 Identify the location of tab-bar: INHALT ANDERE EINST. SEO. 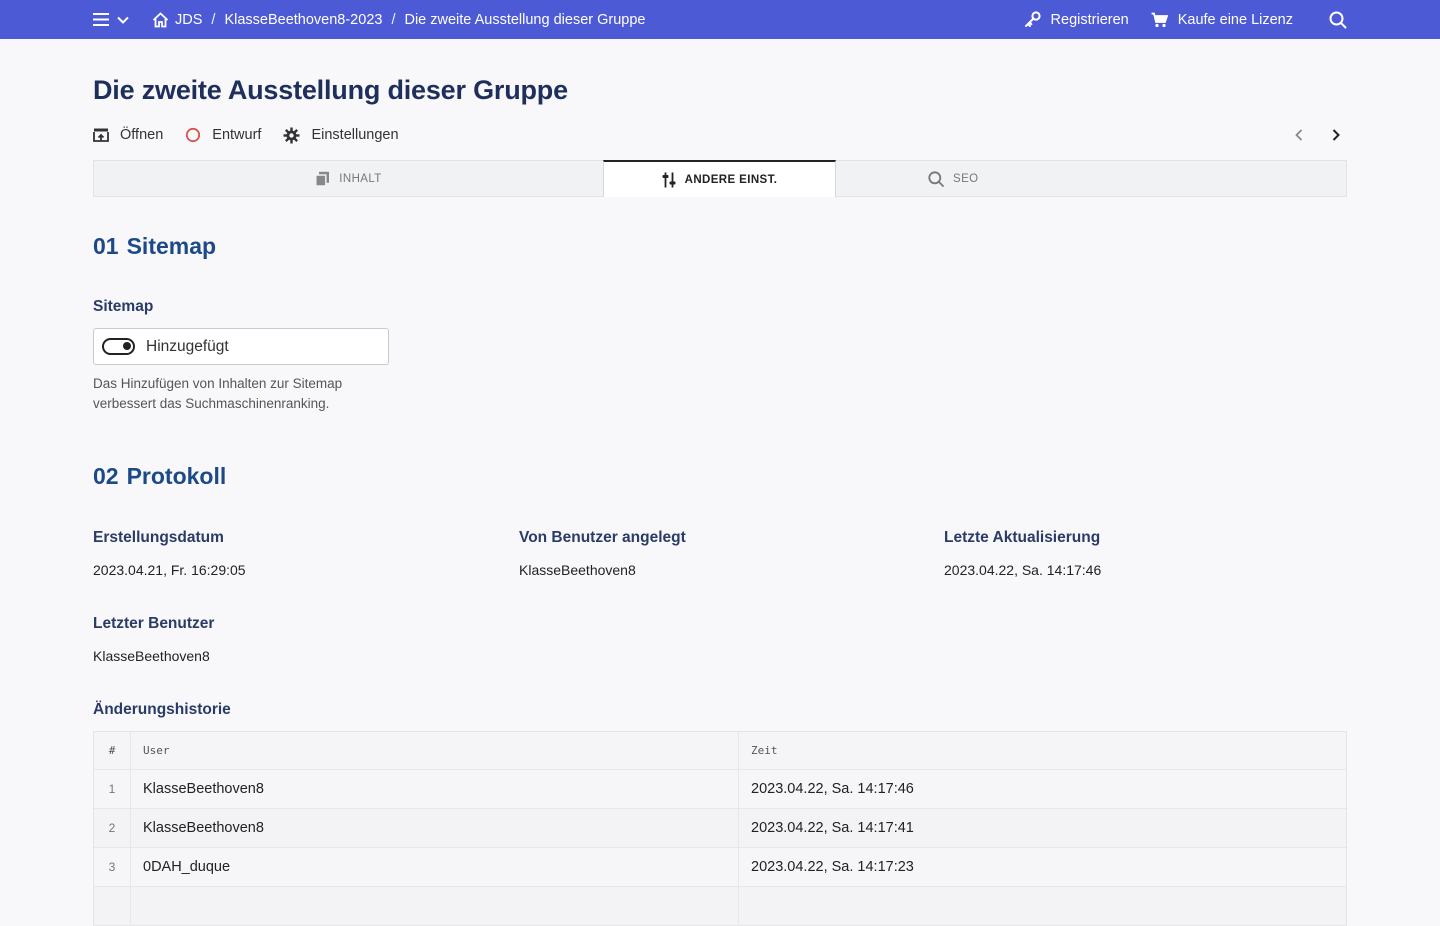
(720, 178).